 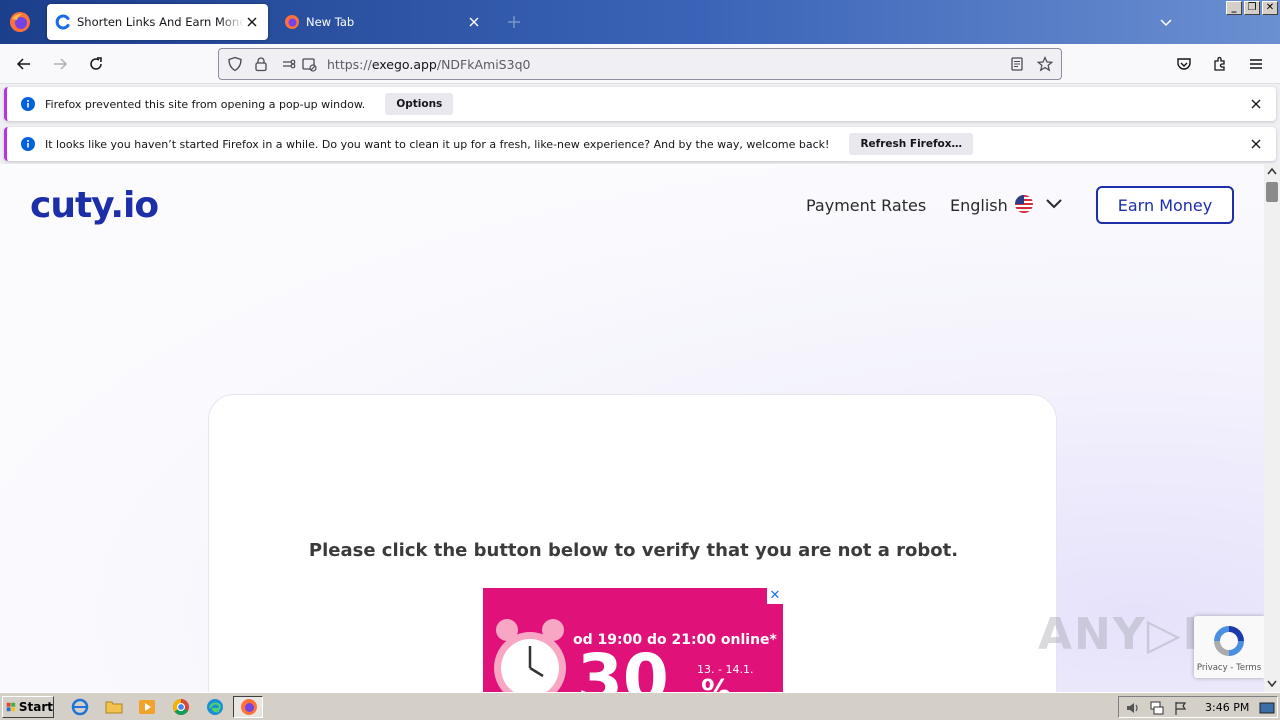 I want to click on blocked-popup-icon, so click(x=309, y=64).